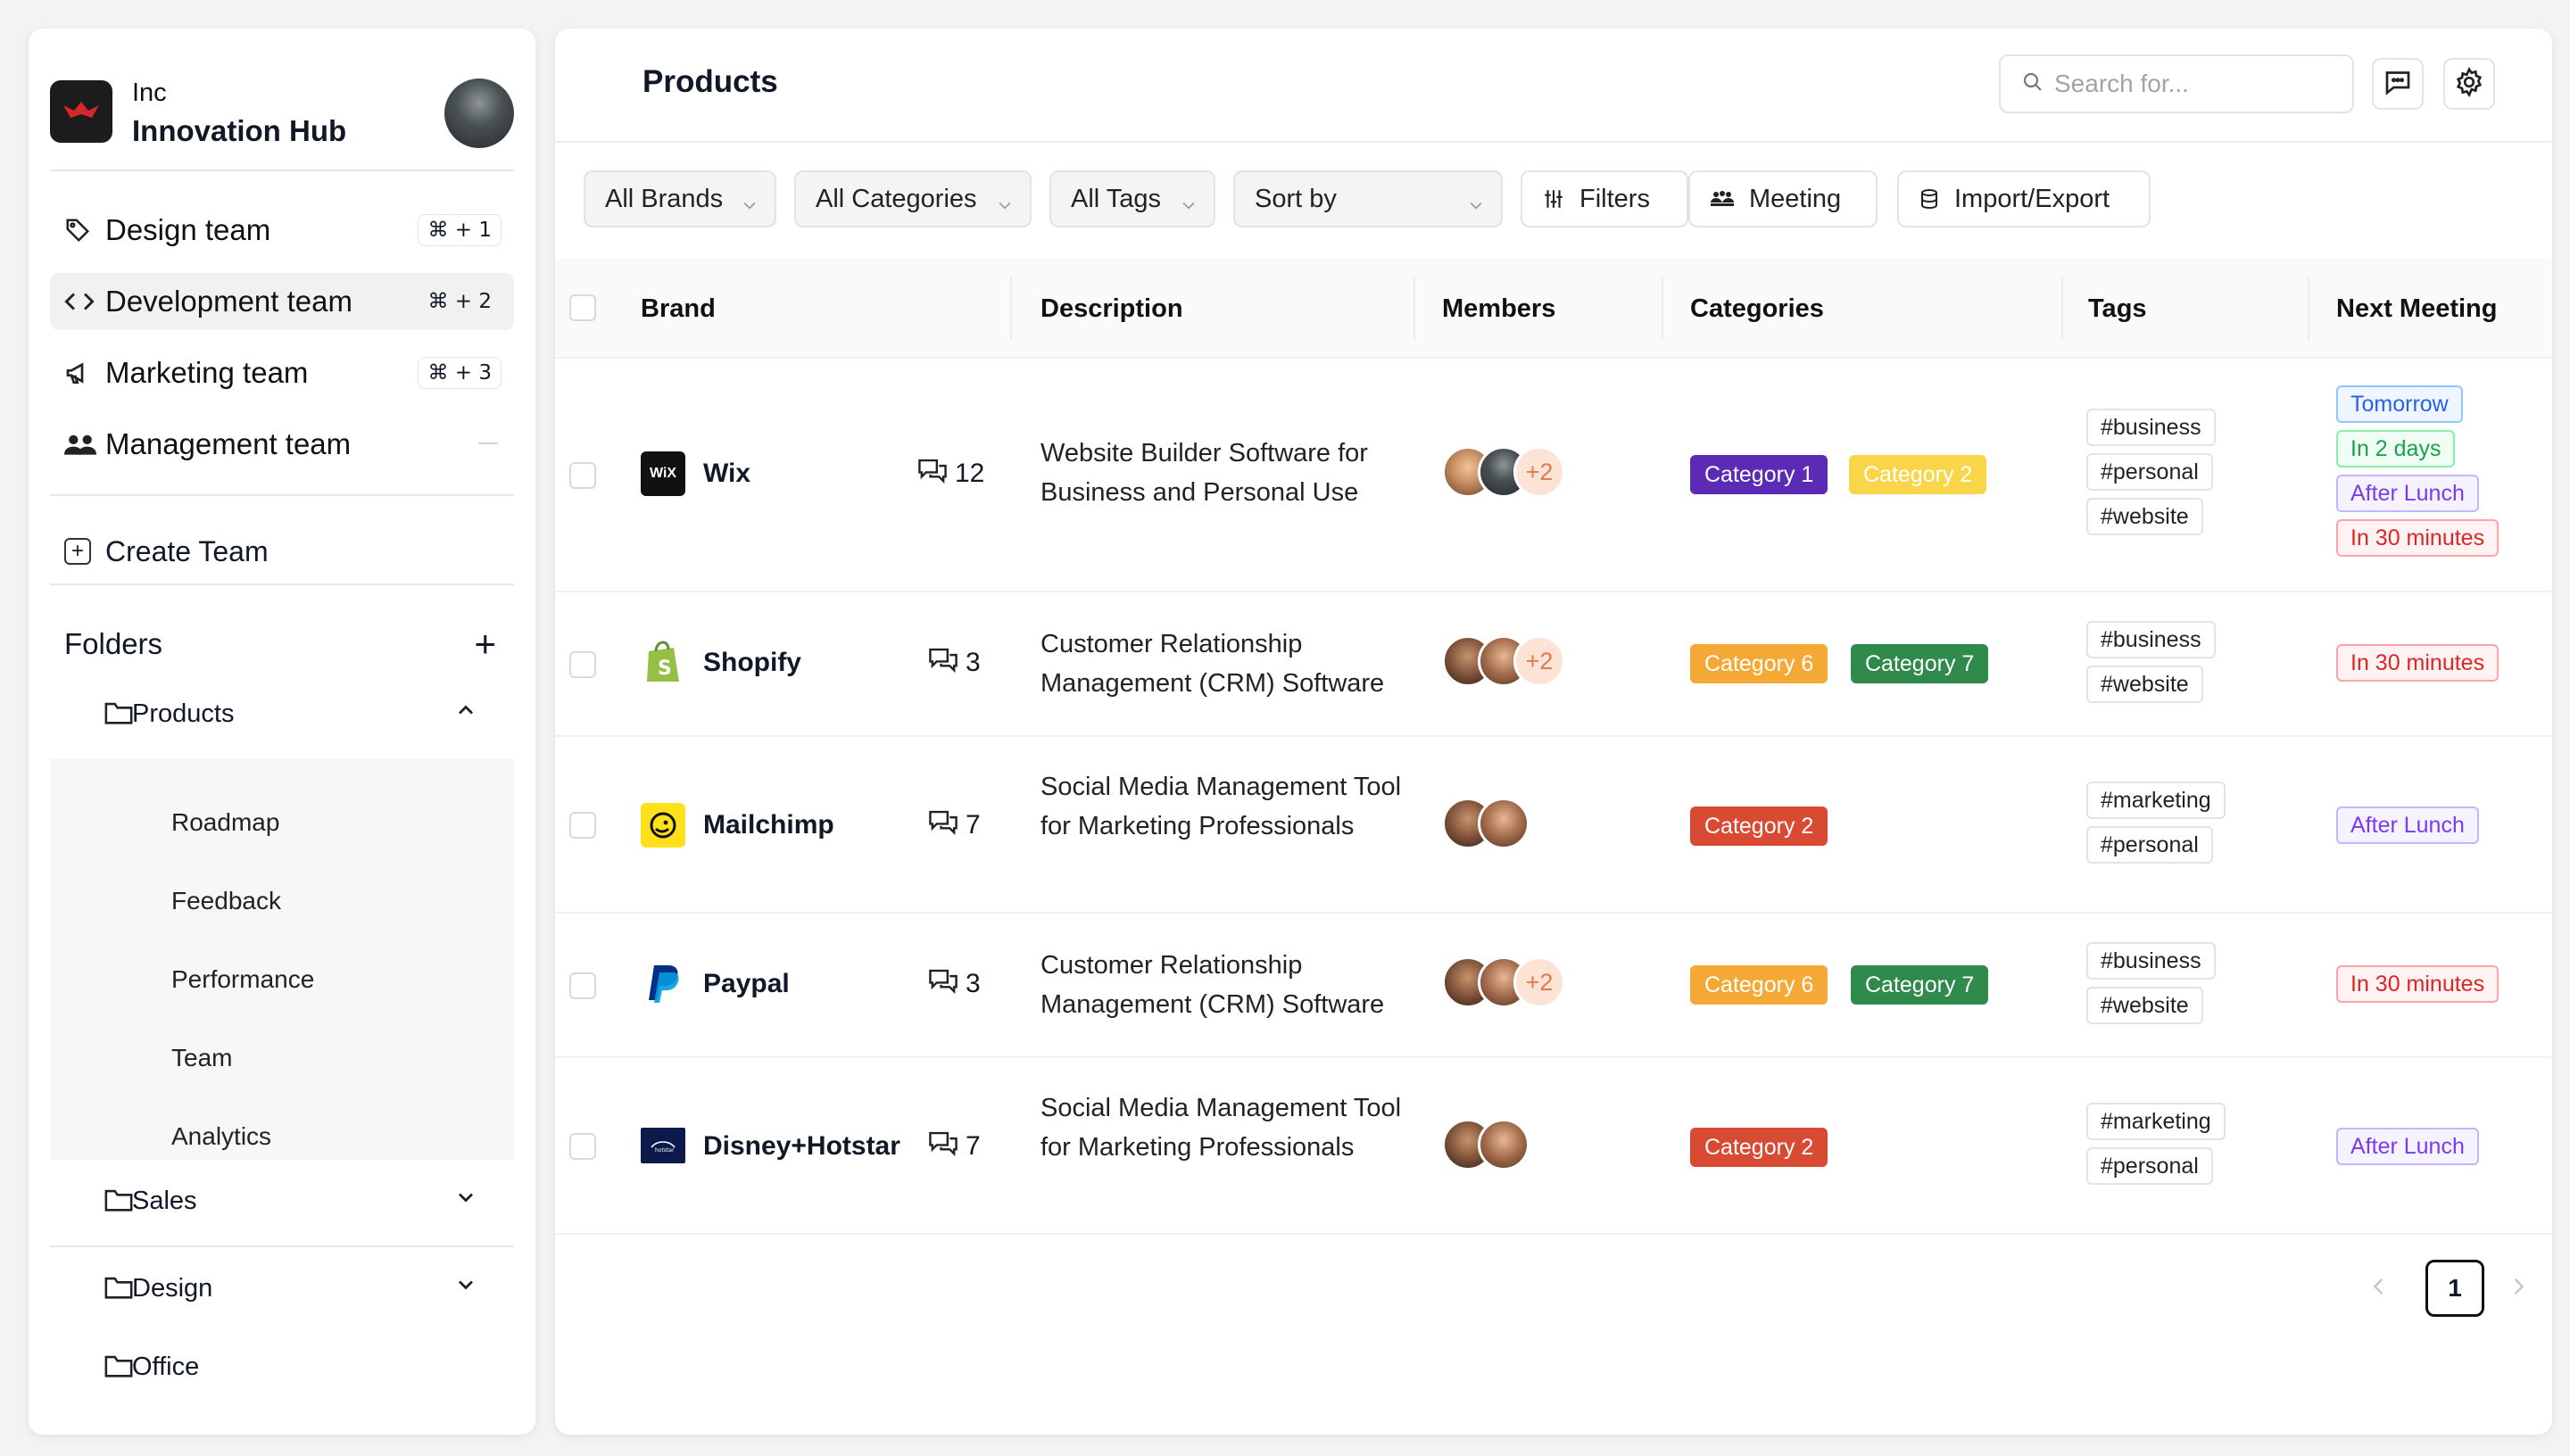 The width and height of the screenshot is (2570, 1456). I want to click on tags-select: All Tags, so click(1132, 199).